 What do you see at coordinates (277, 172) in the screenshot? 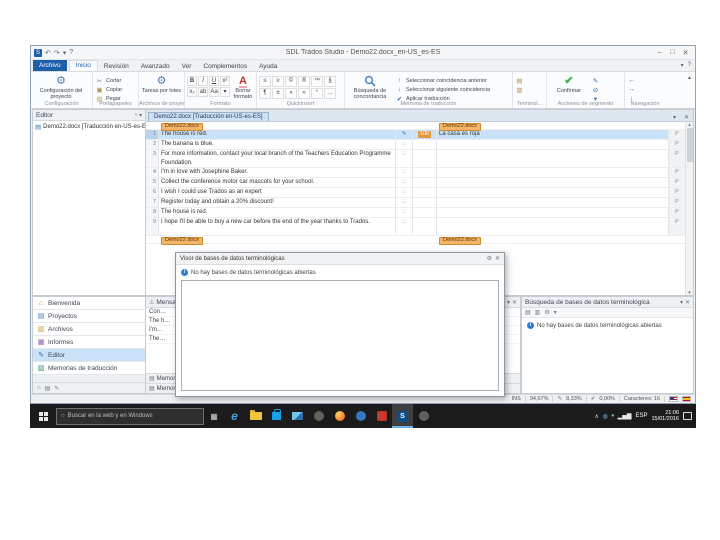
I see `source-cell: I'm in love with Josephine Baker.` at bounding box center [277, 172].